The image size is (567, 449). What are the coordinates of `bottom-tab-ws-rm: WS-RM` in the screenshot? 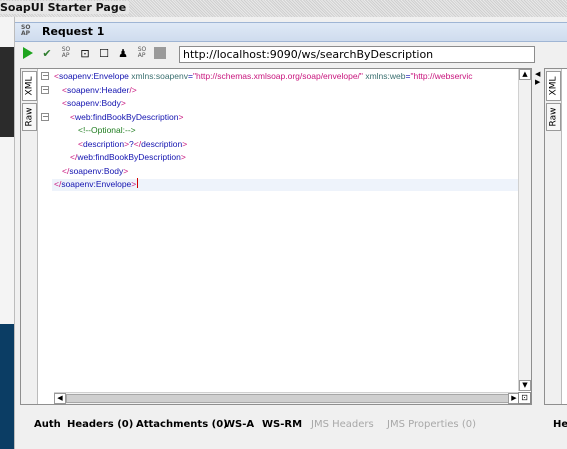 It's located at (282, 424).